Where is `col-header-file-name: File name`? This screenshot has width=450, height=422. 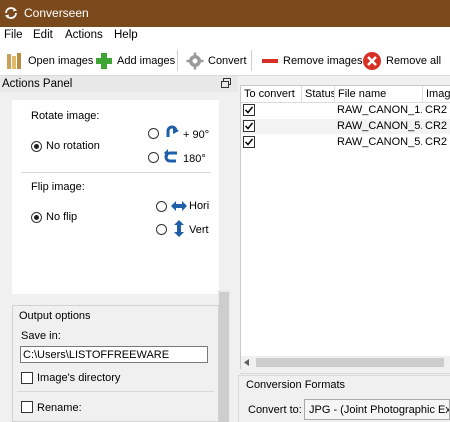 col-header-file-name: File name is located at coordinates (379, 94).